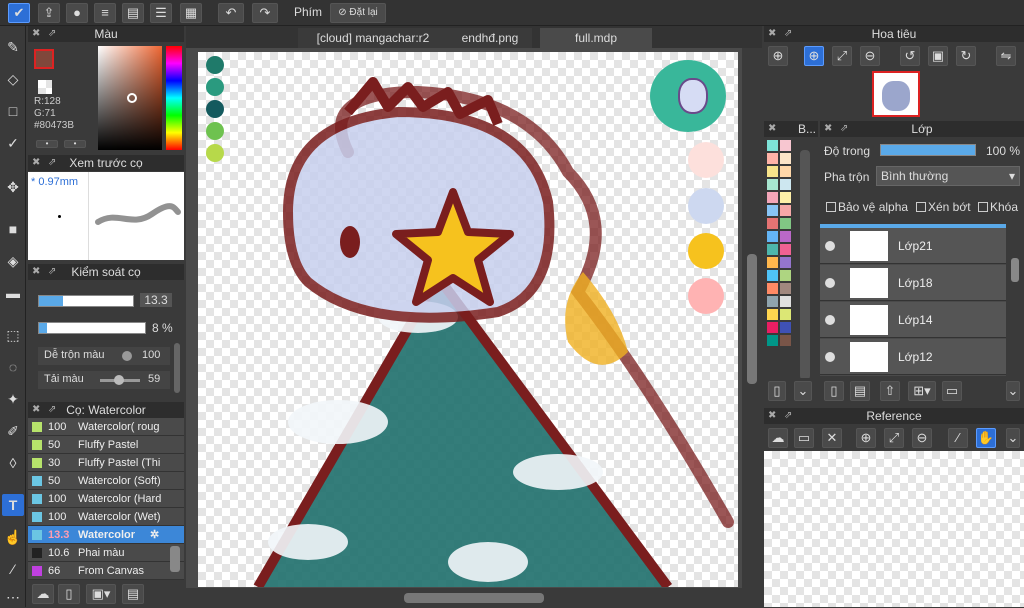 This screenshot has height=608, width=1024. I want to click on folder-icon: ▭, so click(952, 391).